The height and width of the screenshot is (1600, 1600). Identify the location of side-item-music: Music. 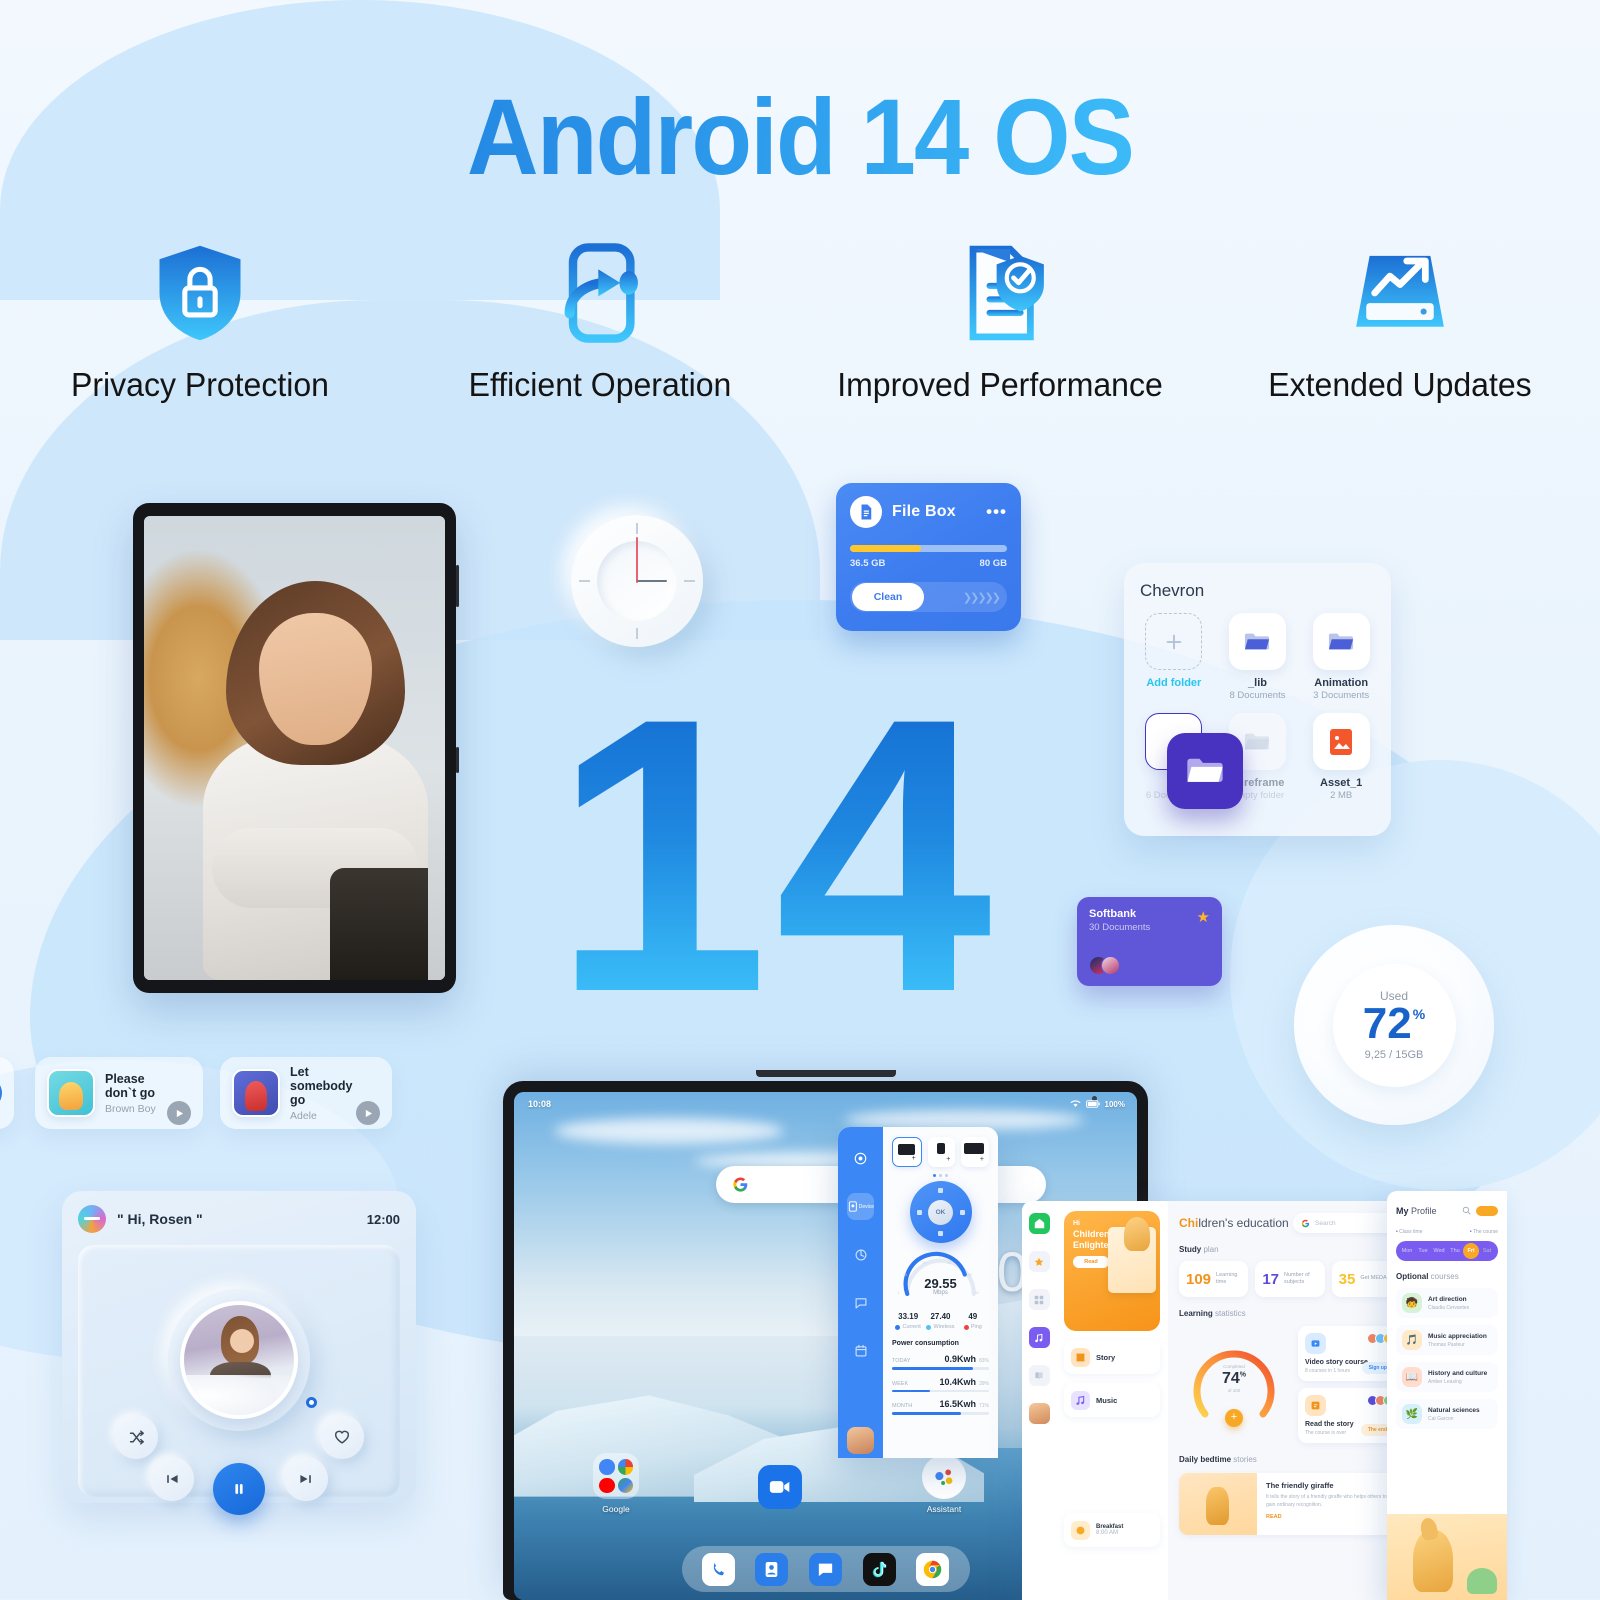
(1112, 1400).